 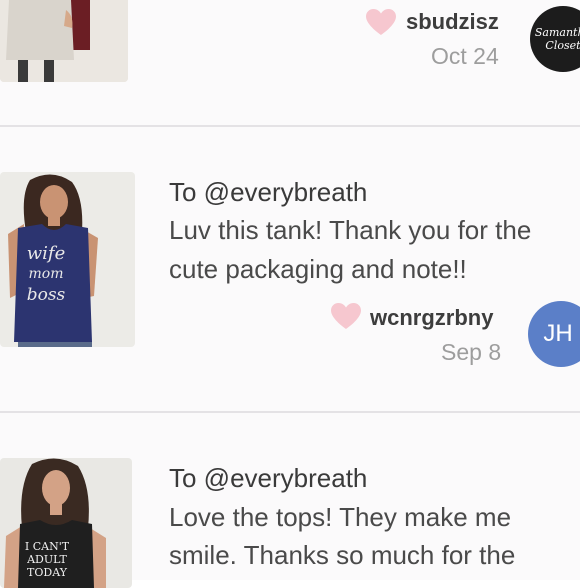 I want to click on reviewer-avatar: JH, so click(x=554, y=334).